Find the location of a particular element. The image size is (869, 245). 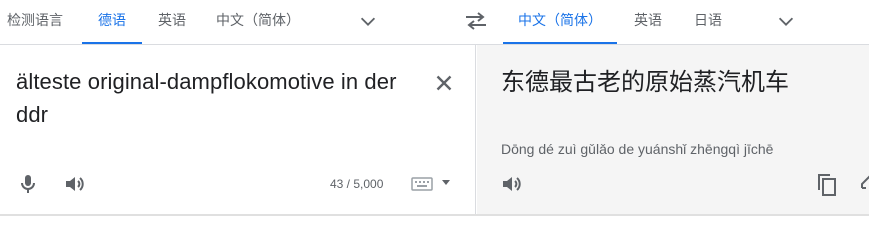

character-counter: 43 / 5,000 is located at coordinates (357, 184).